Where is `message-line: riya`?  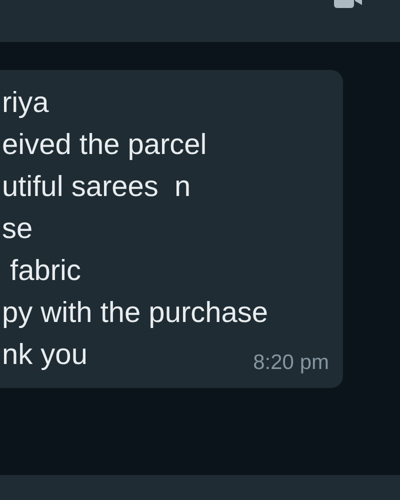 message-line: riya is located at coordinates (26, 103).